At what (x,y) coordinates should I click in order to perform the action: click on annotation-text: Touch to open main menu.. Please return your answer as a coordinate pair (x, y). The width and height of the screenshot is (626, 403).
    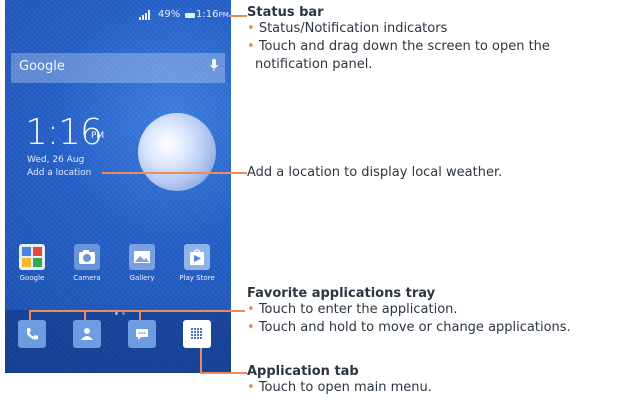
    Looking at the image, I should click on (345, 387).